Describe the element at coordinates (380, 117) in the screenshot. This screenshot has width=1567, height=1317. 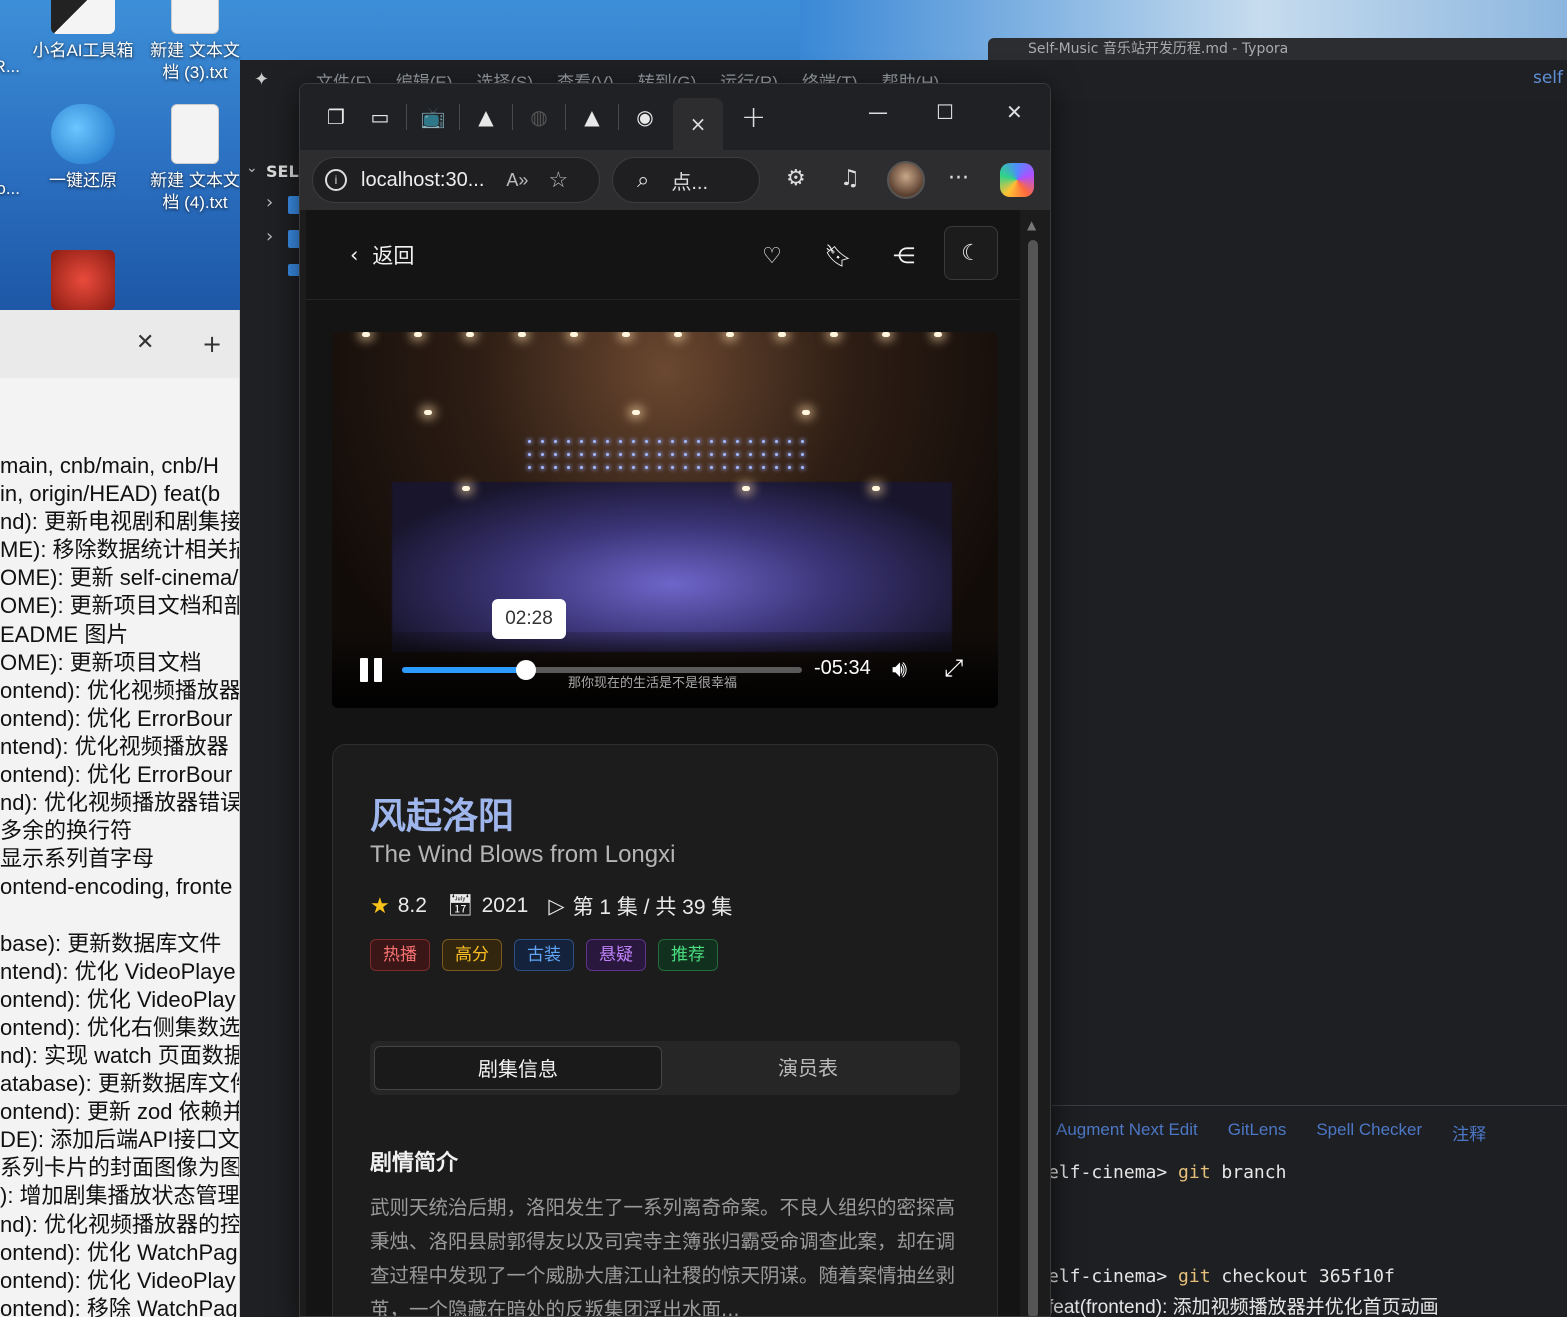
I see `tab-actions-icon: ▭` at that location.